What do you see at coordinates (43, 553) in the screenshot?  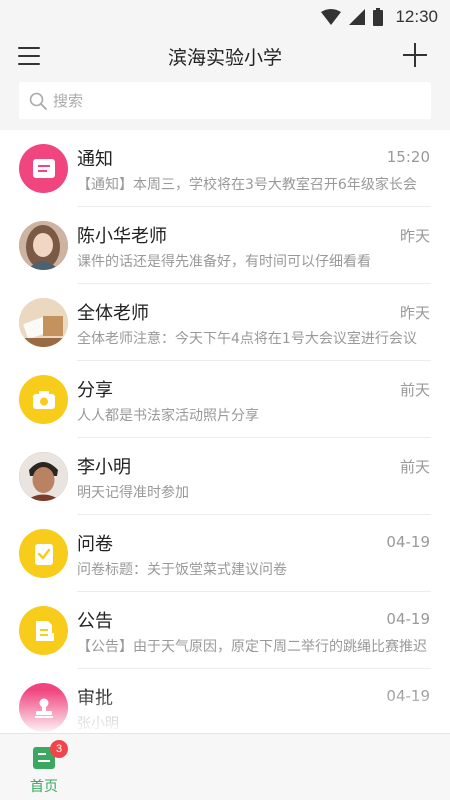 I see `survey-icon` at bounding box center [43, 553].